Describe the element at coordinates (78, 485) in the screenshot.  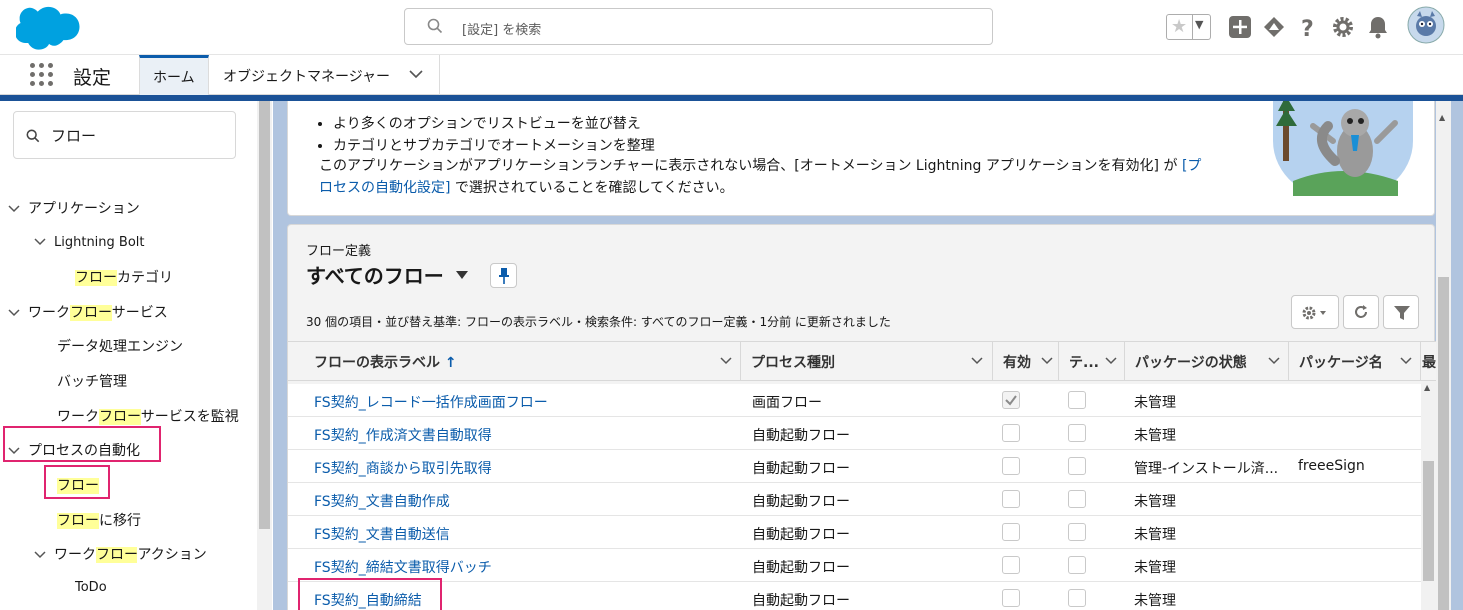
I see `tree-item-flows: フロー` at that location.